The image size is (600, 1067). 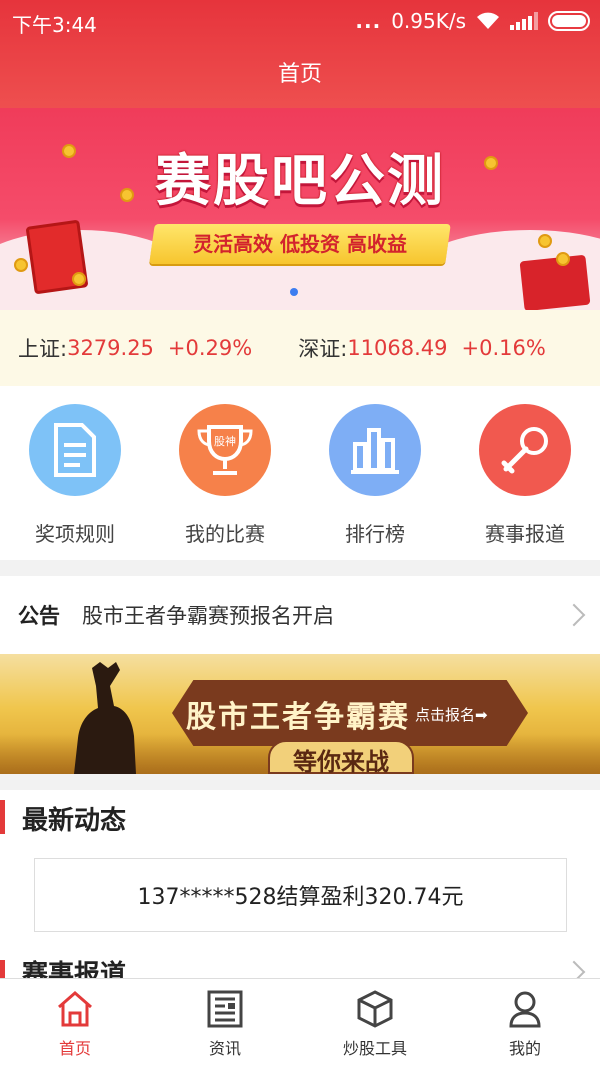 What do you see at coordinates (208, 616) in the screenshot?
I see `announcement-text: 股市王者争霸赛预报名开启` at bounding box center [208, 616].